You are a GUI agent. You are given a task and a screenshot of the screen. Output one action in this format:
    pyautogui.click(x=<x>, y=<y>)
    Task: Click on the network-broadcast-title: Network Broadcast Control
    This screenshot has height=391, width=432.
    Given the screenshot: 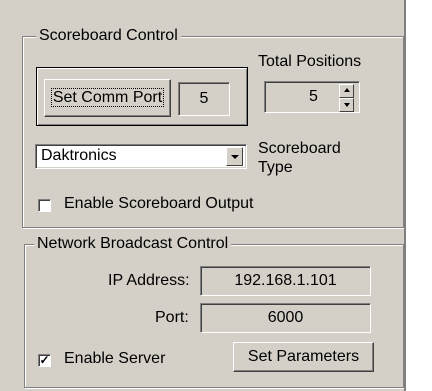 What is the action you would take?
    pyautogui.click(x=133, y=244)
    